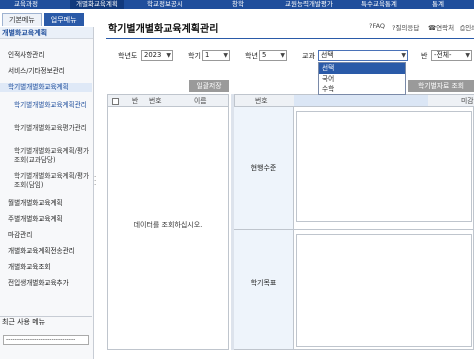 Image resolution: width=474 pixels, height=359 pixels. I want to click on faq-link: ?FAQ, so click(377, 26).